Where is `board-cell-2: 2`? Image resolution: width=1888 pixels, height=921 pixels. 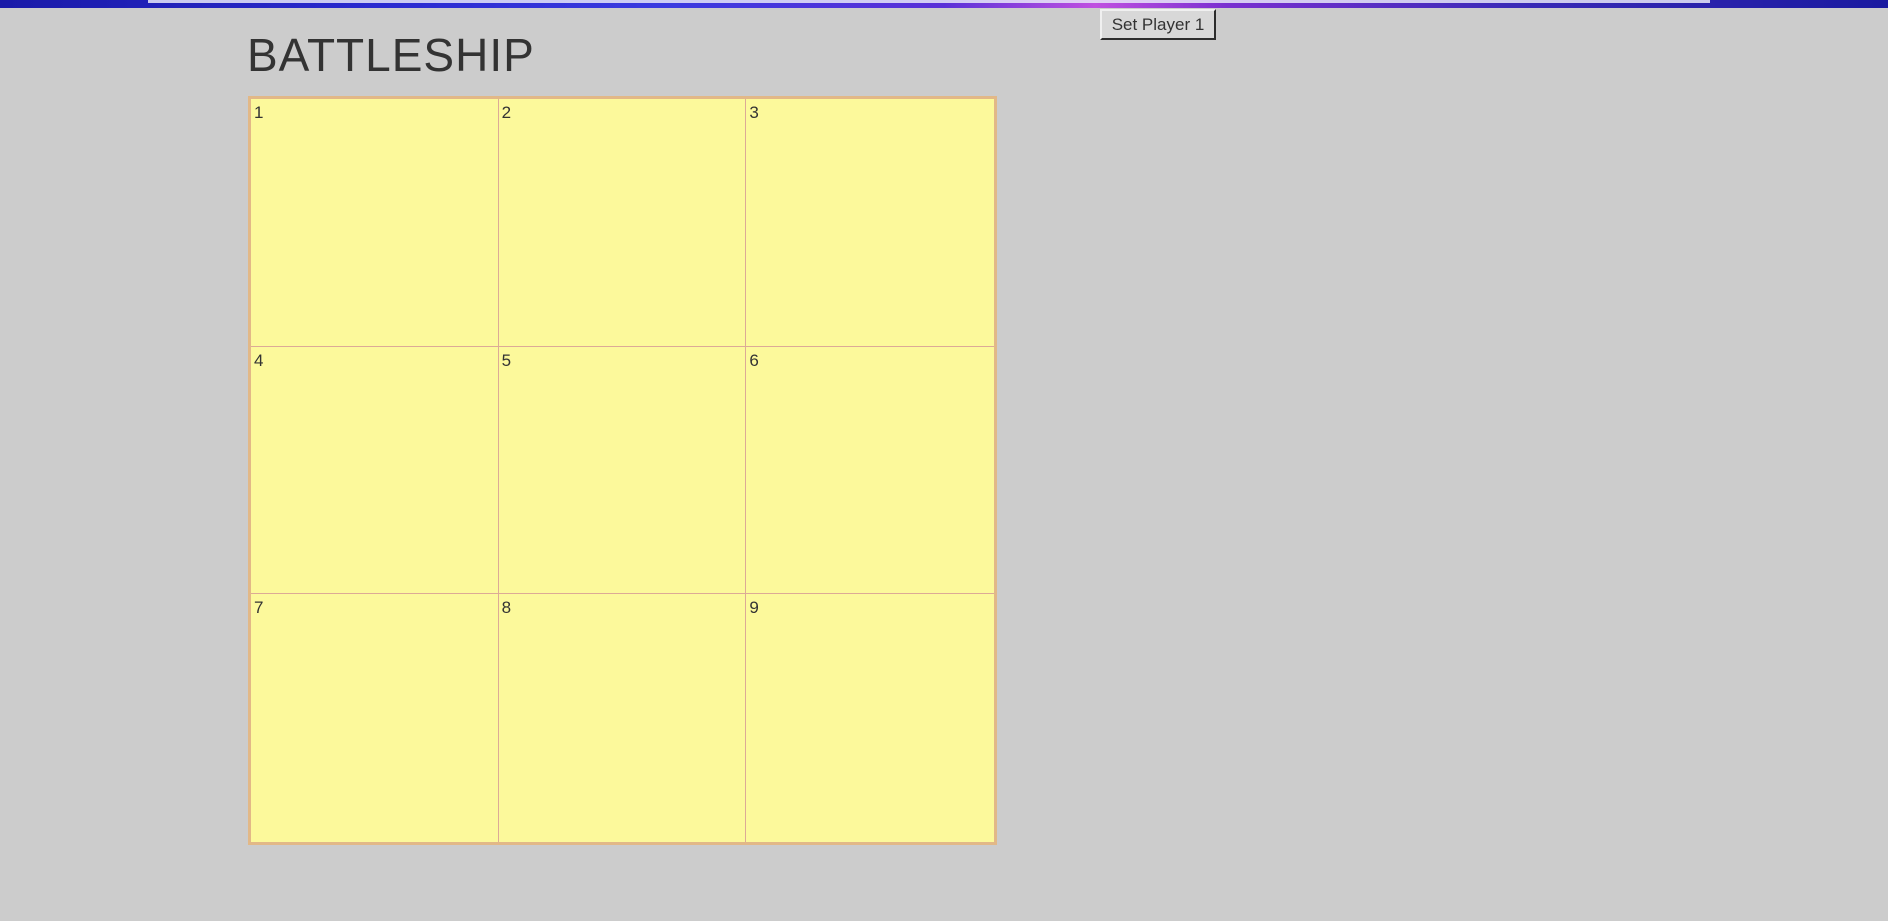 board-cell-2: 2 is located at coordinates (622, 223).